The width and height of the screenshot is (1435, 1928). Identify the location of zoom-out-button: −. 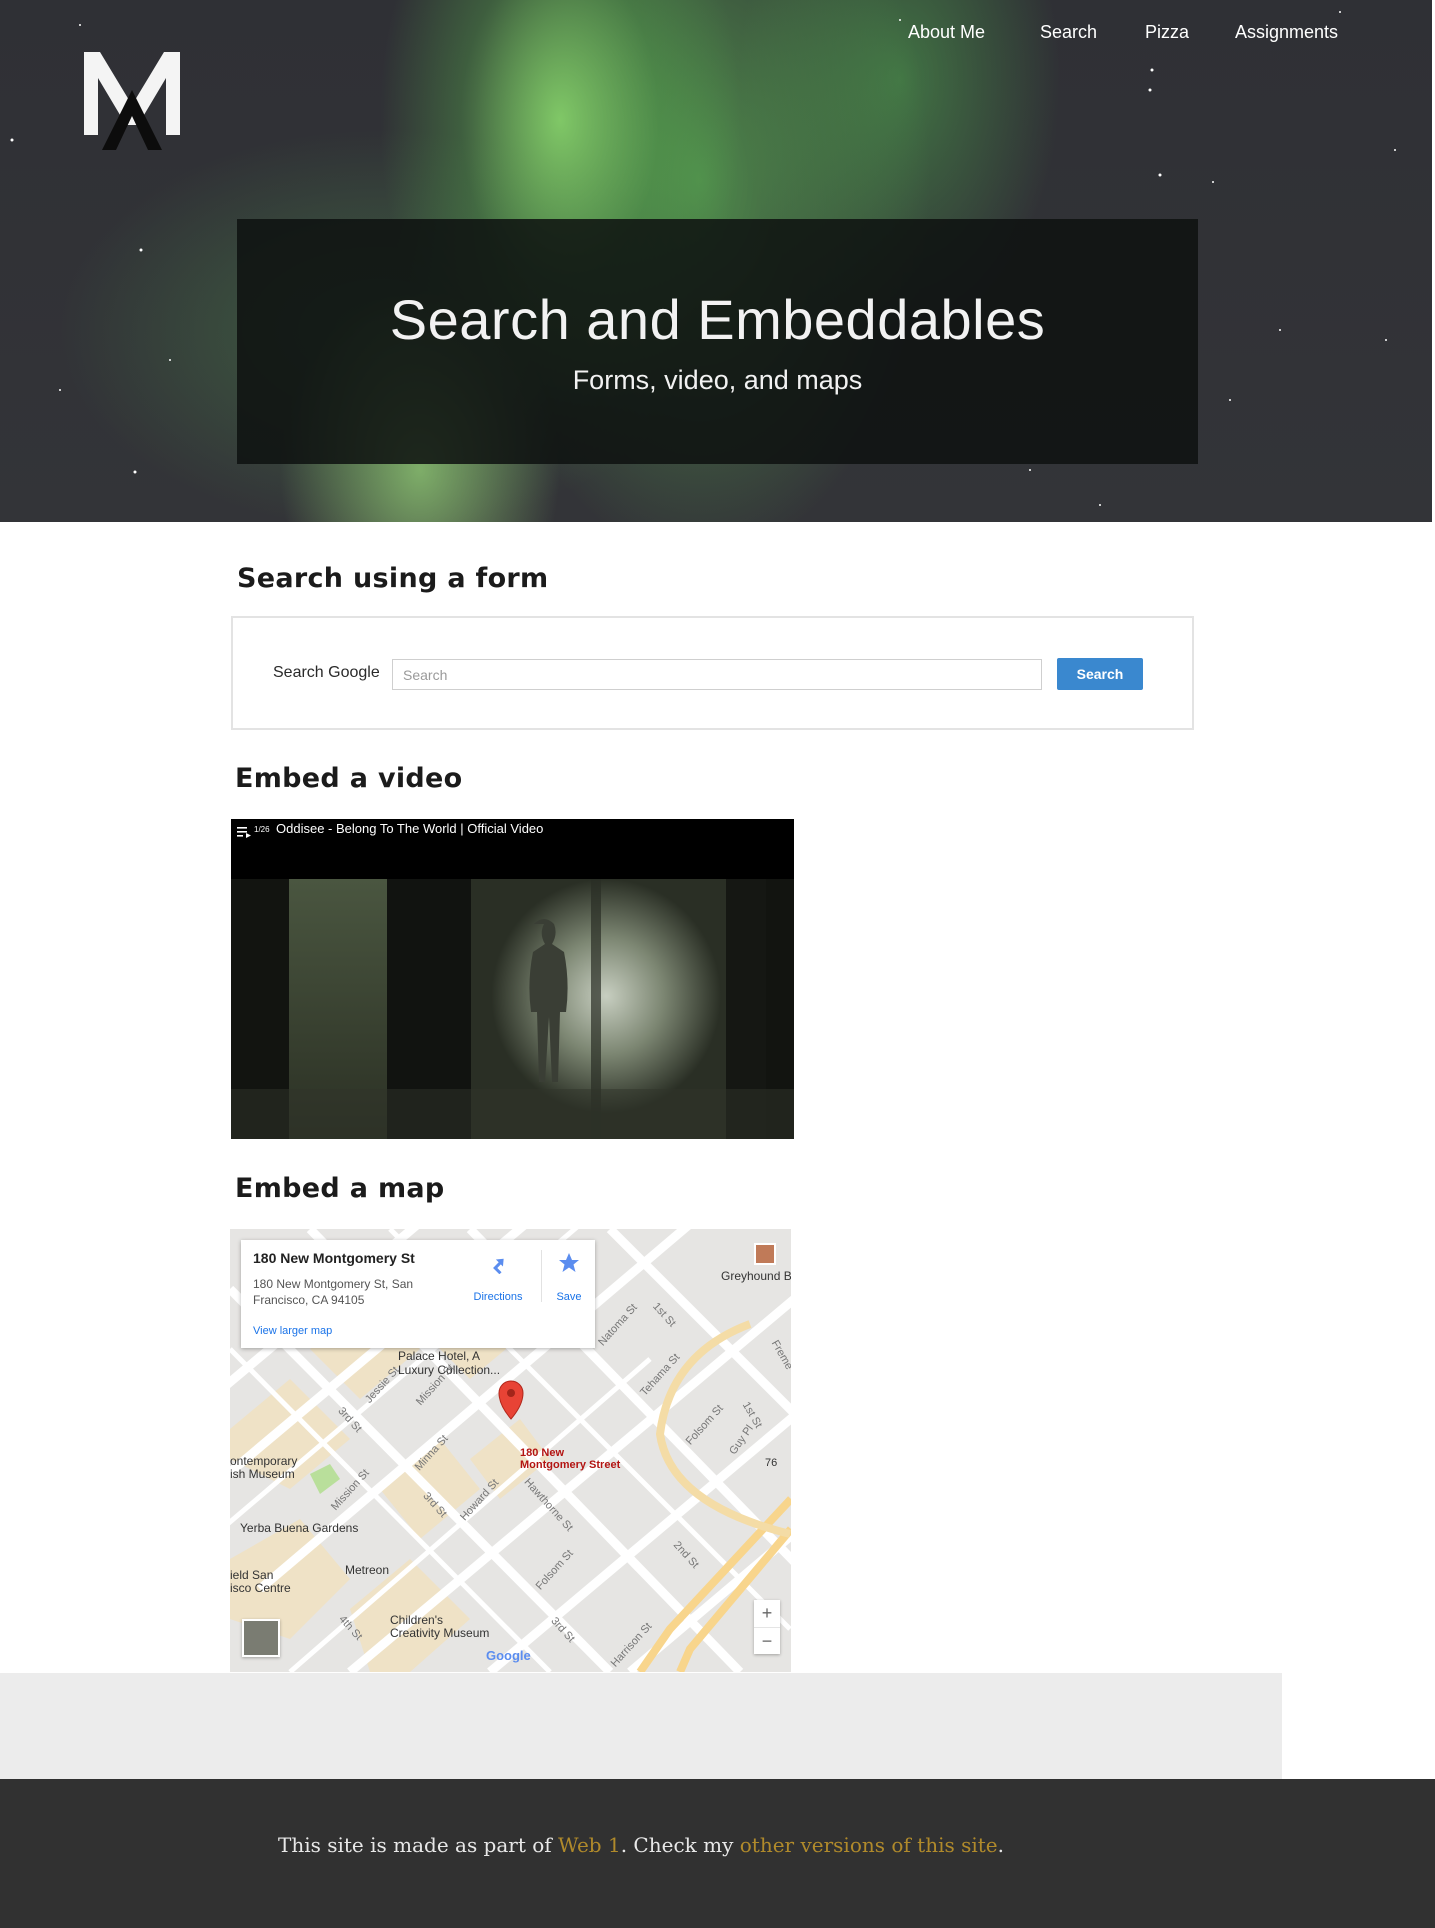
(767, 1641).